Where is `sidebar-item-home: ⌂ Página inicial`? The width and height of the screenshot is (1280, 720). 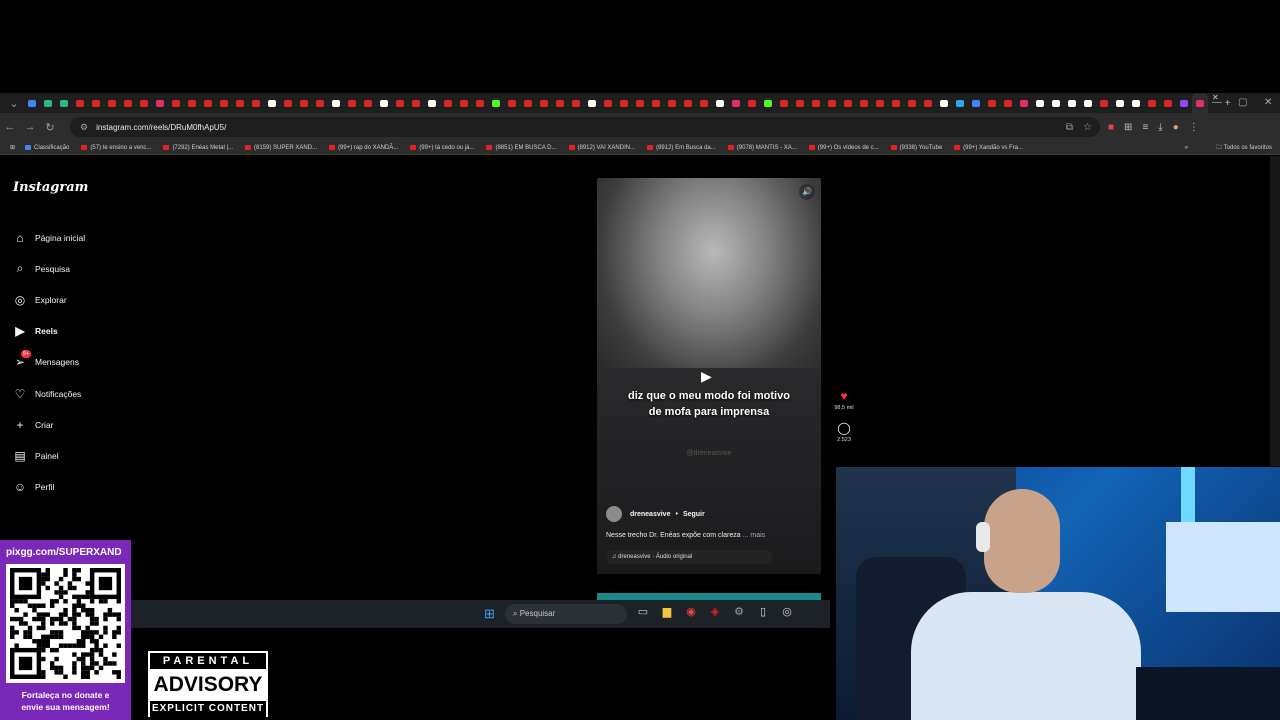 sidebar-item-home: ⌂ Página inicial is located at coordinates (49, 237).